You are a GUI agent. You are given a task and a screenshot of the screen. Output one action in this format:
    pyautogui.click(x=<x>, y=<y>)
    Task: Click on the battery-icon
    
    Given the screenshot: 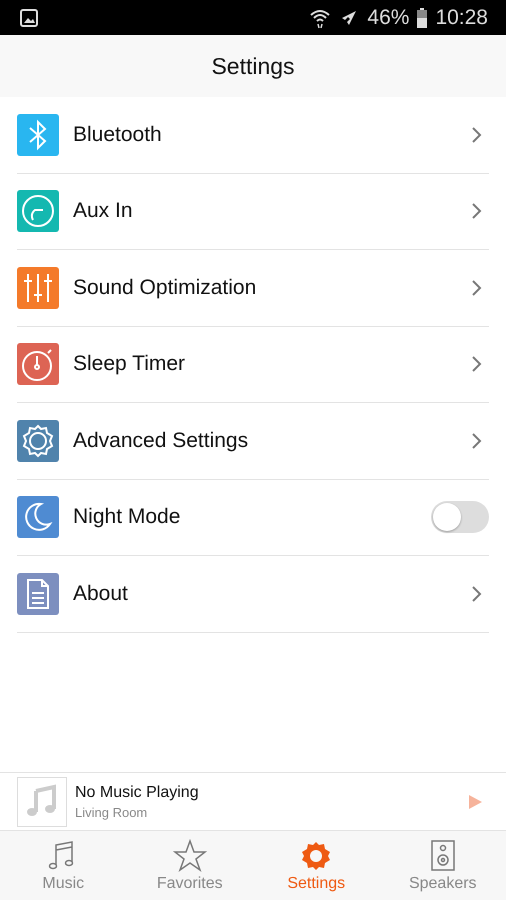 What is the action you would take?
    pyautogui.click(x=422, y=18)
    